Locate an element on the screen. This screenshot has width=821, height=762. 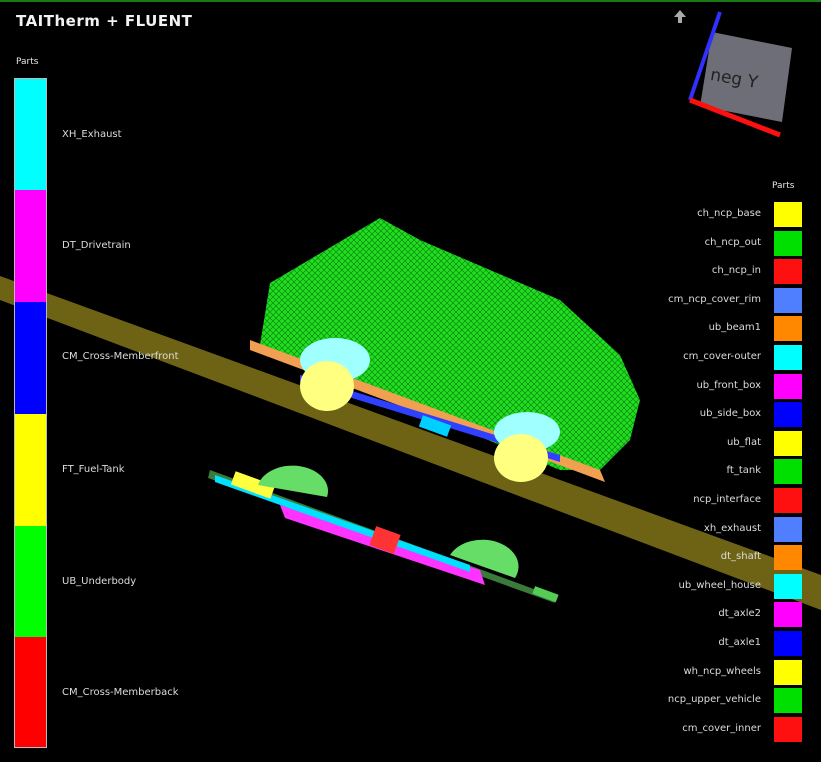
legend-label: cm_cover-outer is located at coordinates (722, 356).